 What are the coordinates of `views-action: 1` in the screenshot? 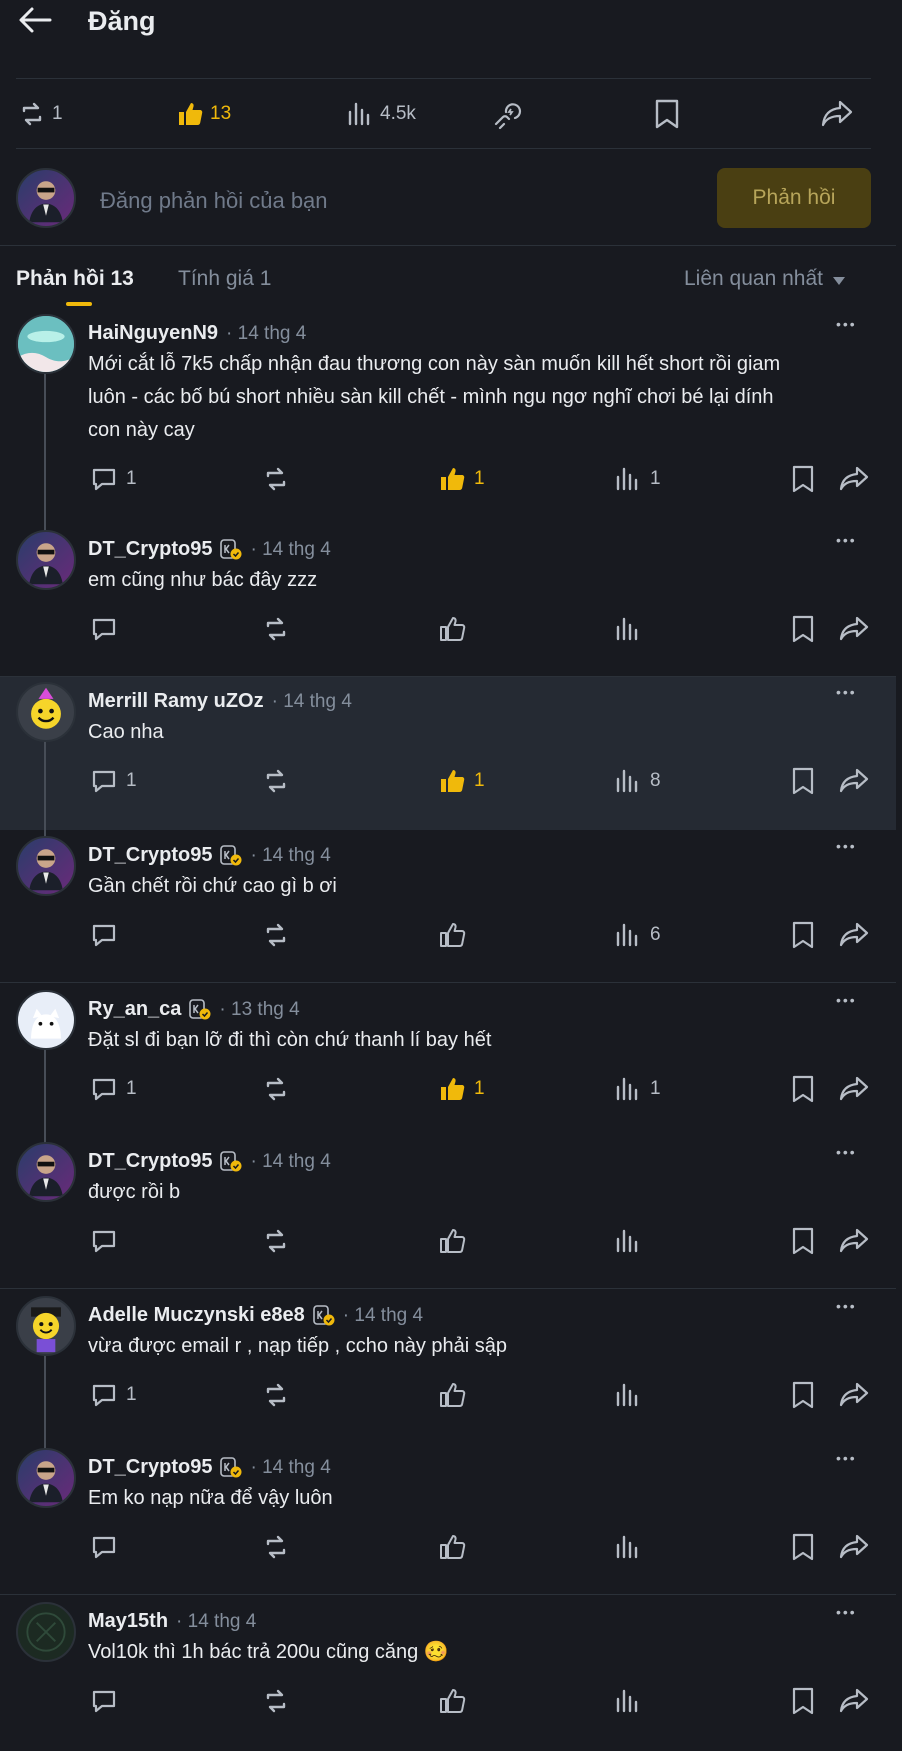 It's located at (637, 1089).